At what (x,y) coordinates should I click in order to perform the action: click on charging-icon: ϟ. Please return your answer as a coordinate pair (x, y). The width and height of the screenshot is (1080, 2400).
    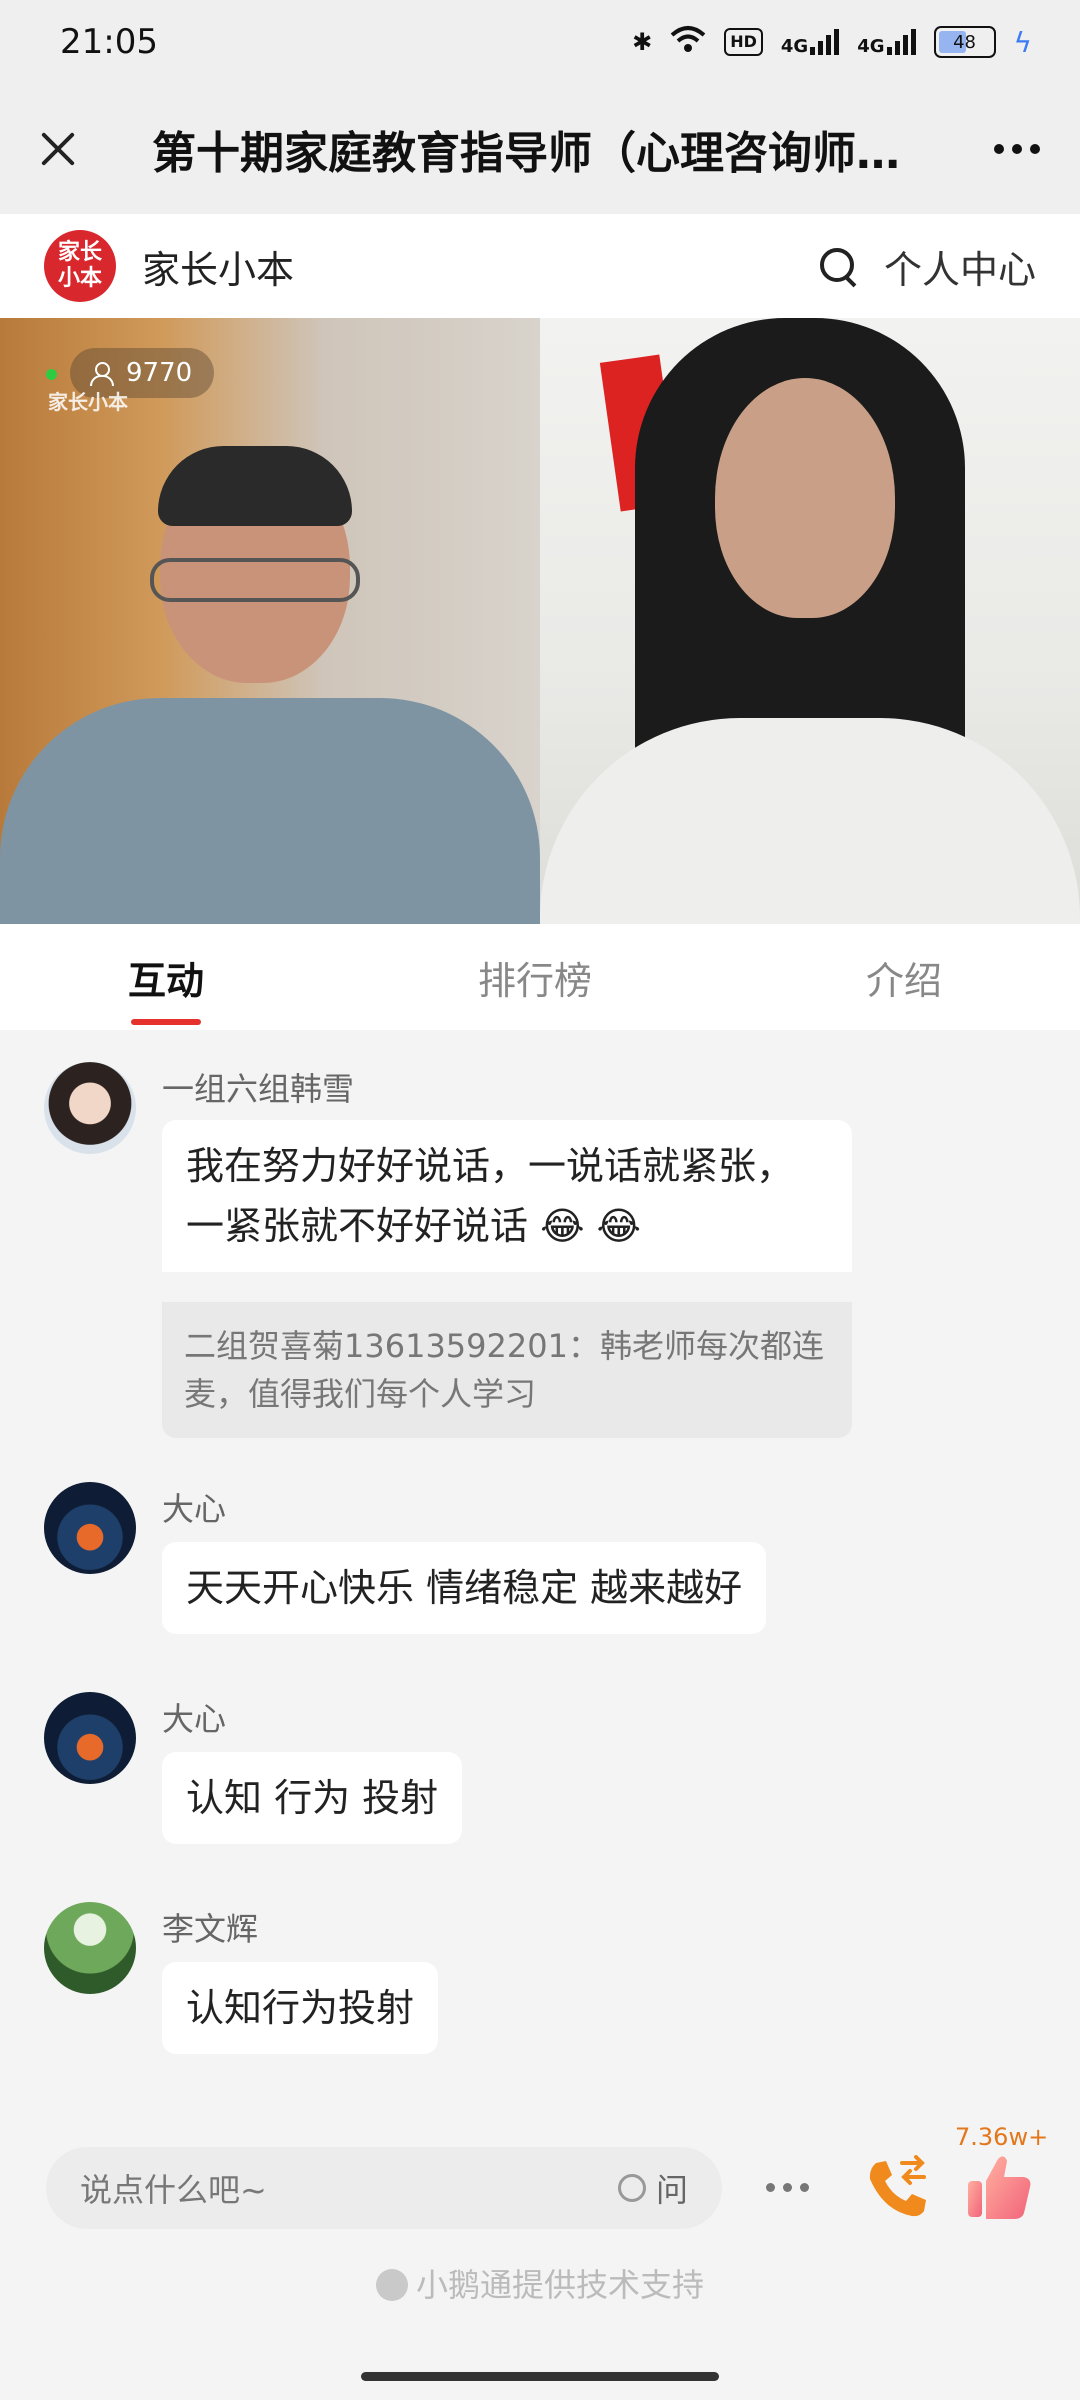
    Looking at the image, I should click on (1022, 42).